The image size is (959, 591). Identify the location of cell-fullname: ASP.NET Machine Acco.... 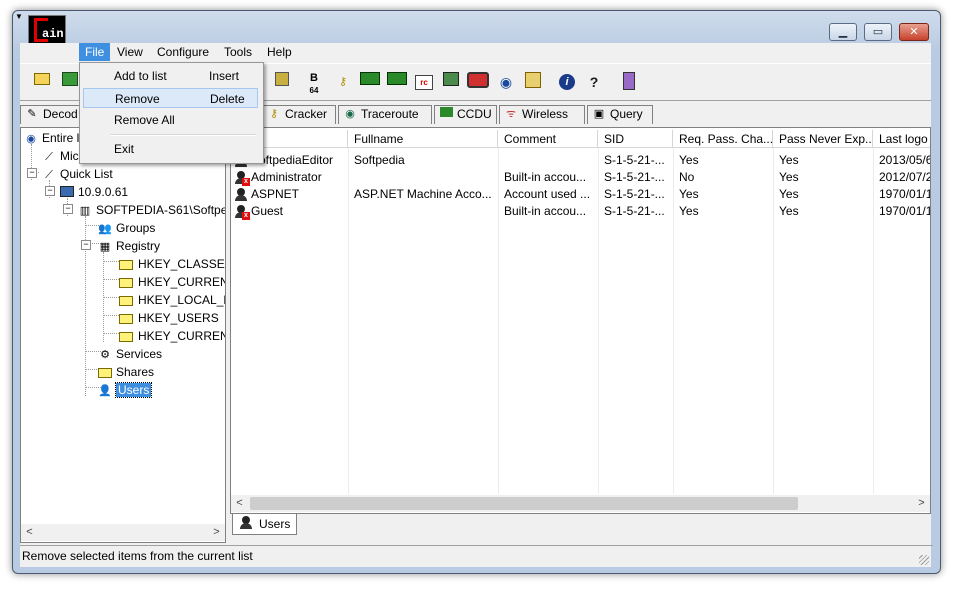
(423, 194).